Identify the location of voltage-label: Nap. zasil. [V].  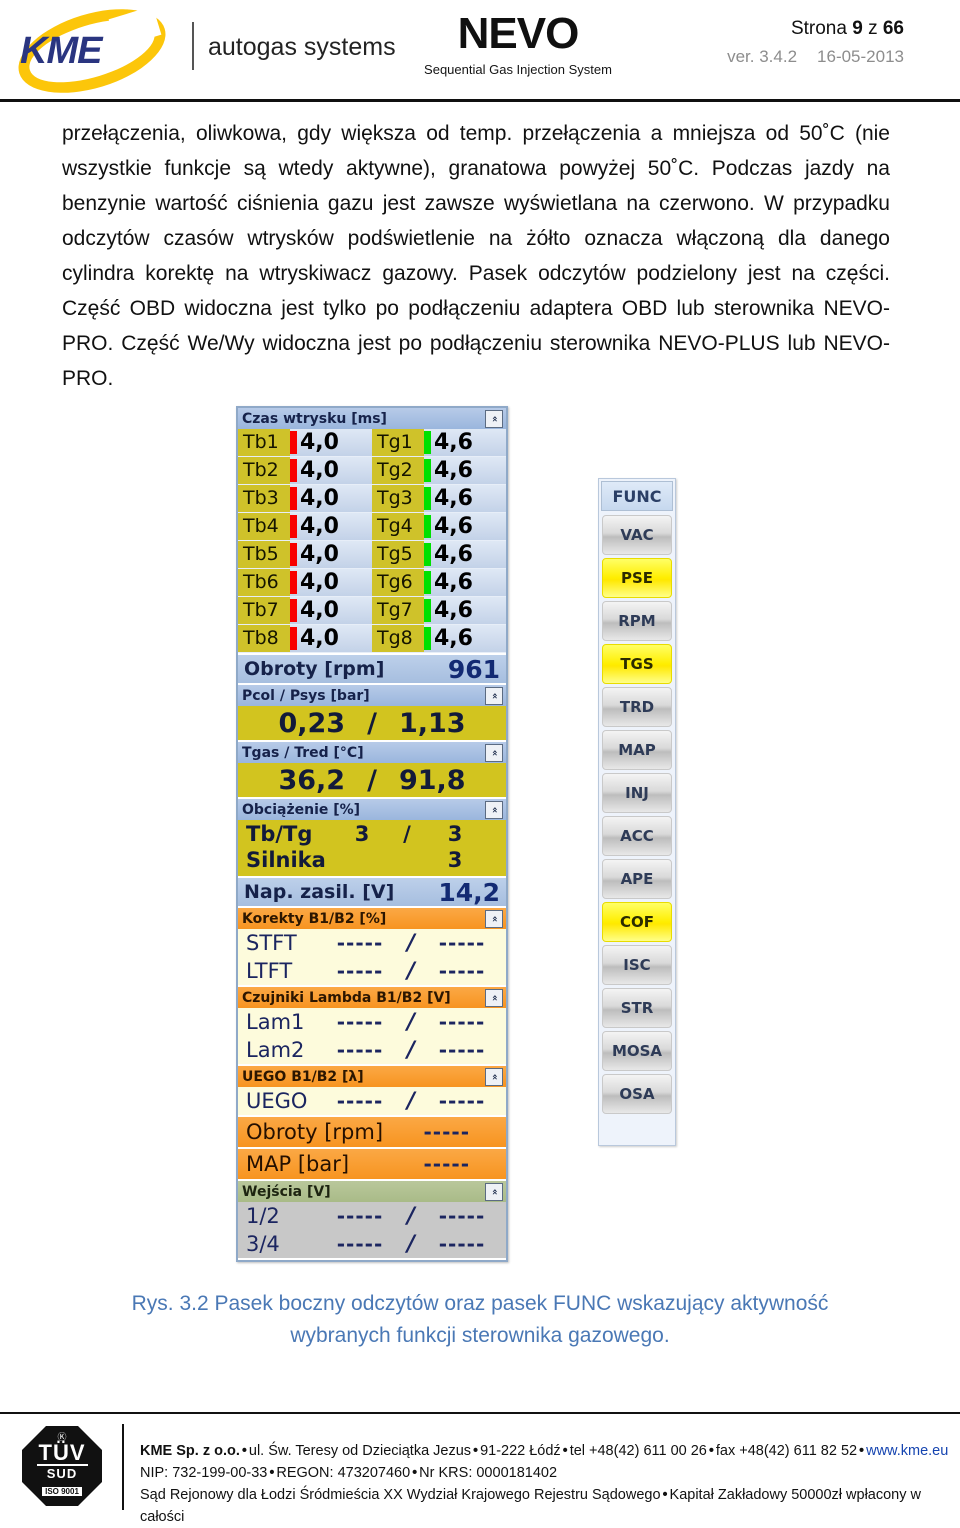
(319, 892).